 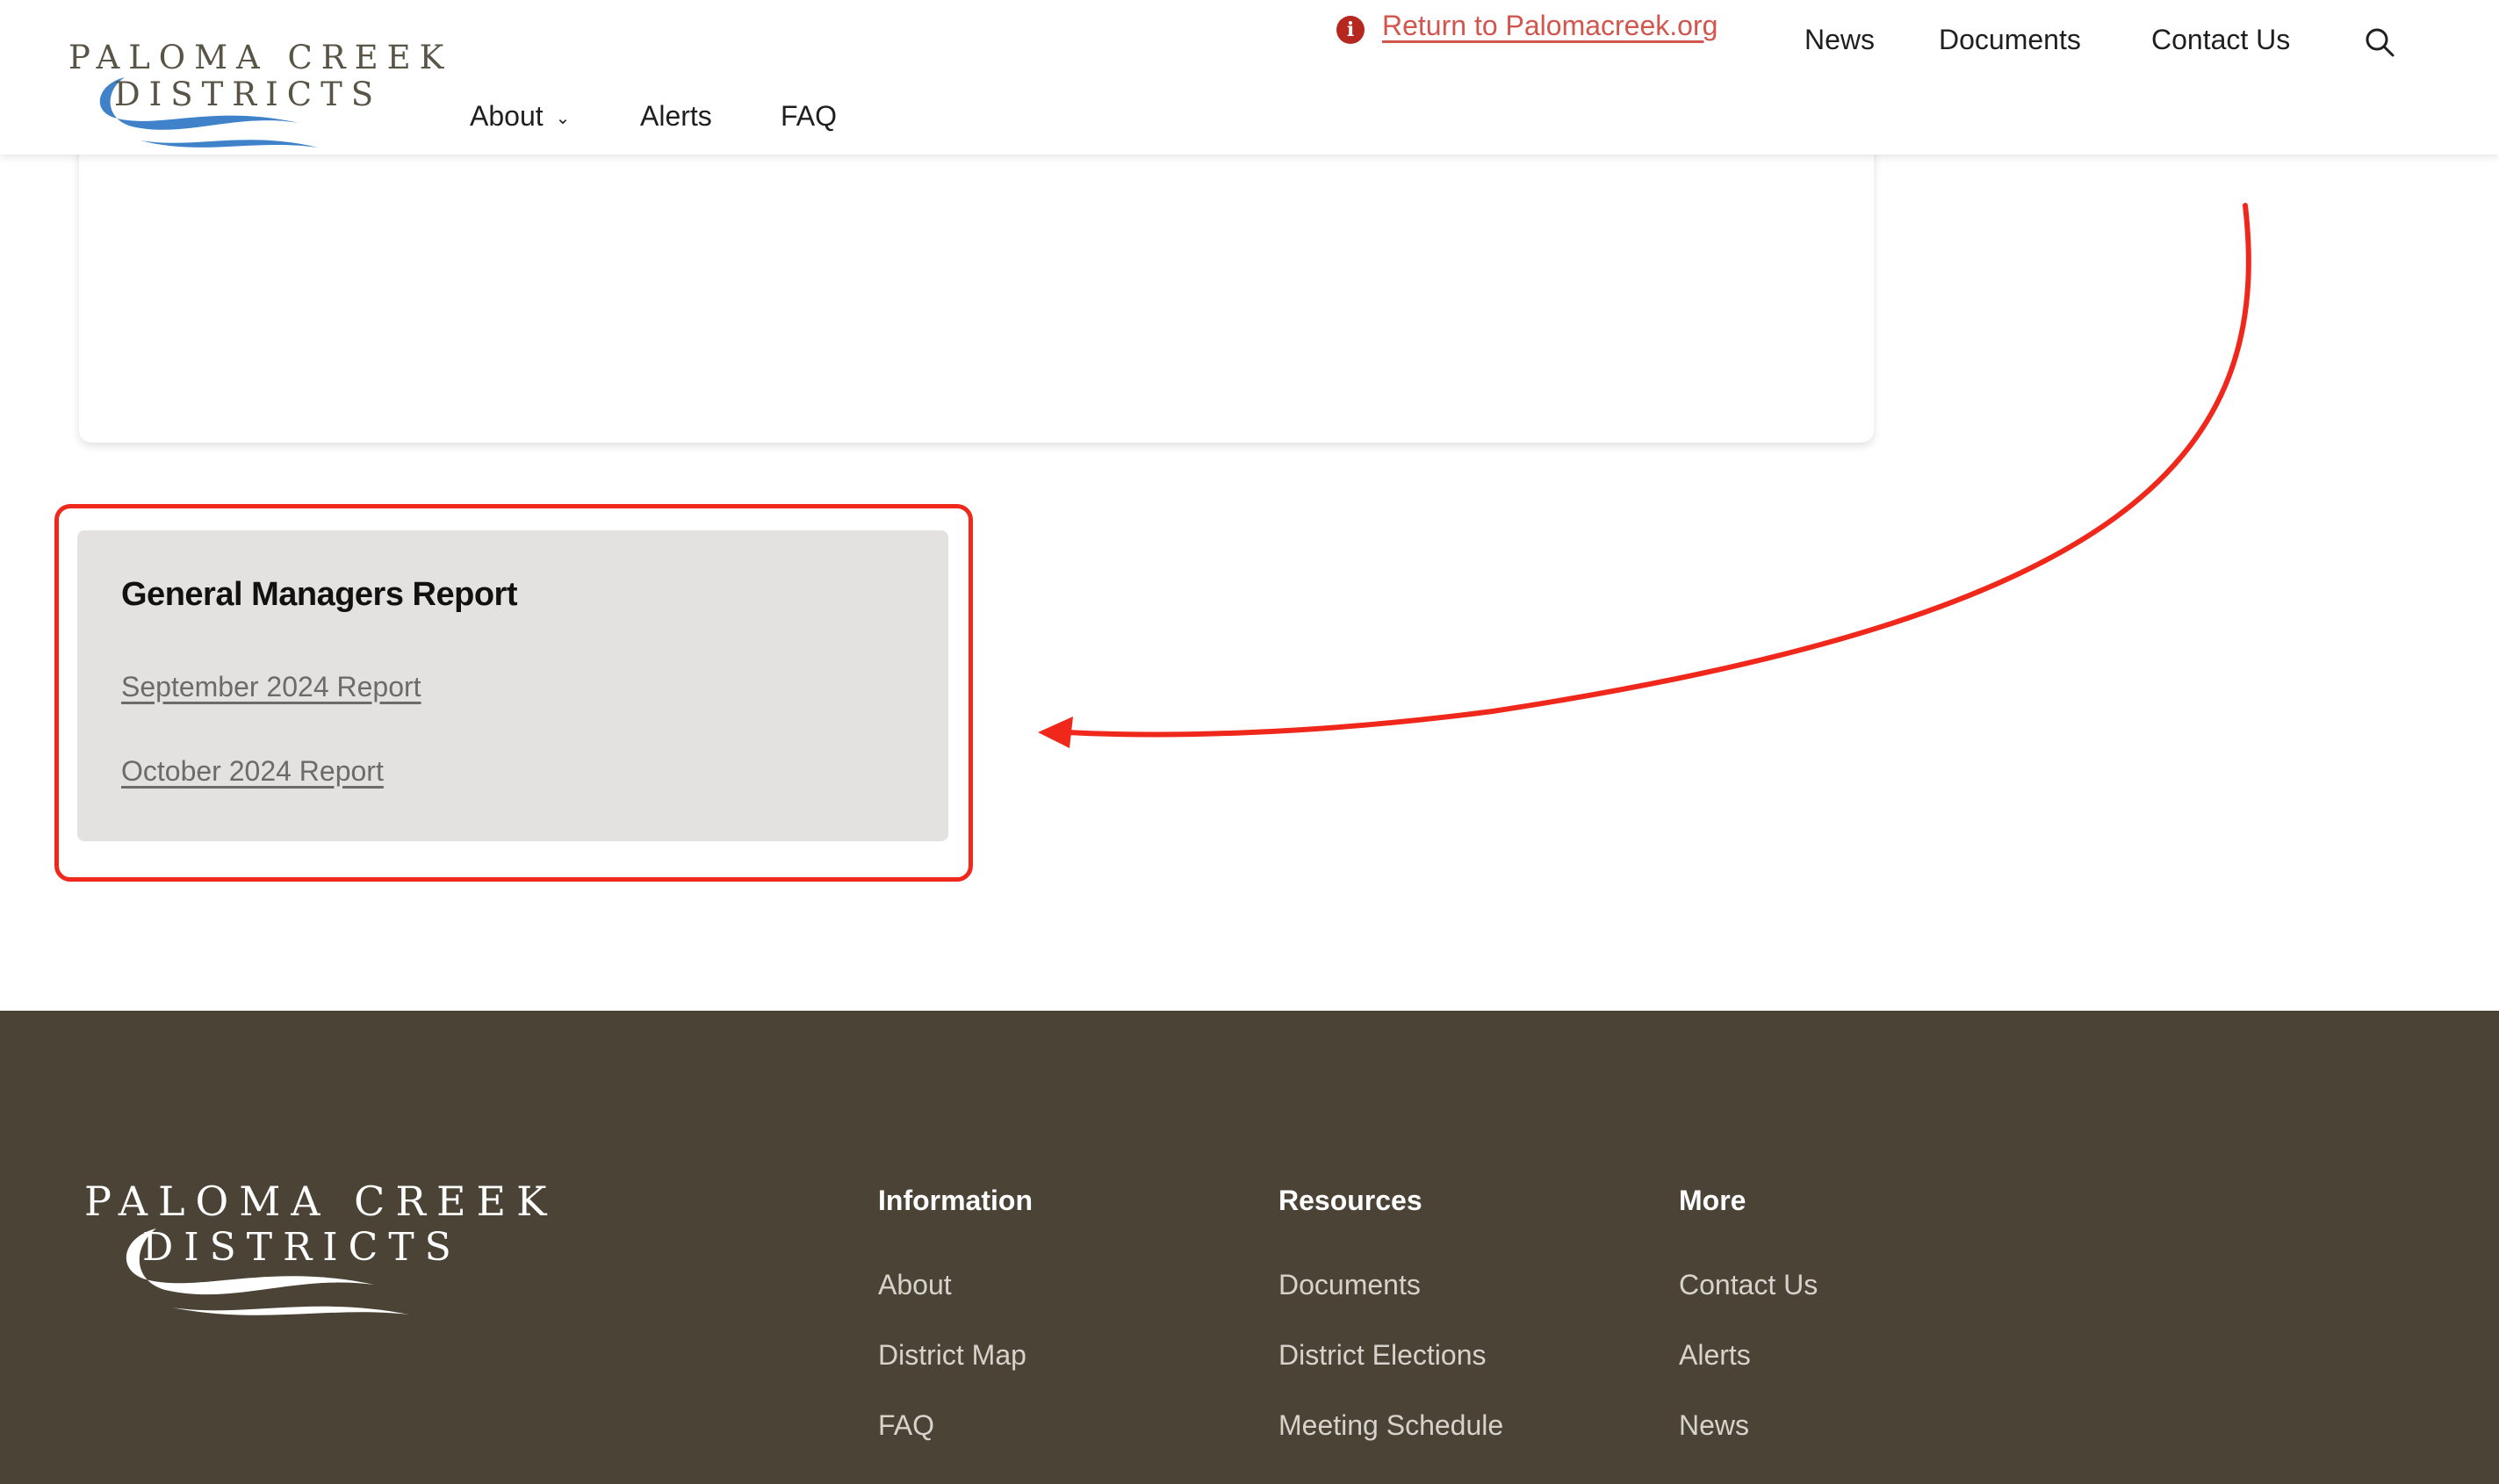 I want to click on alert-banner: i Return to Palomacreek.org, so click(x=1527, y=25).